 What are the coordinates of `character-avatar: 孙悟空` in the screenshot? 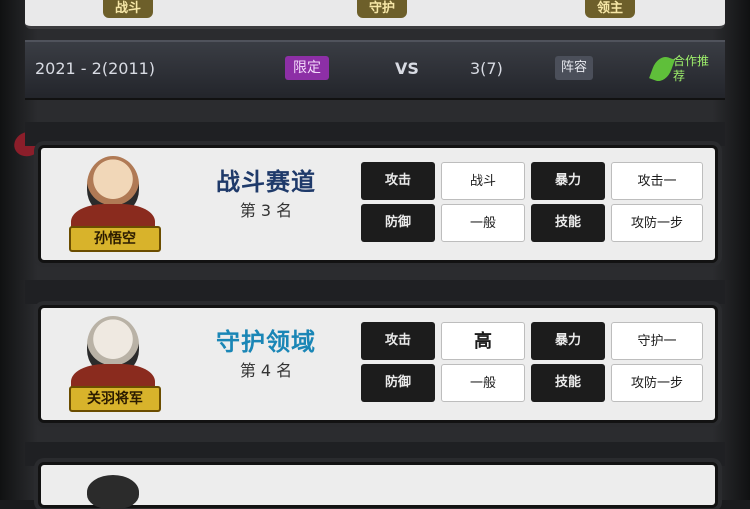 It's located at (113, 204).